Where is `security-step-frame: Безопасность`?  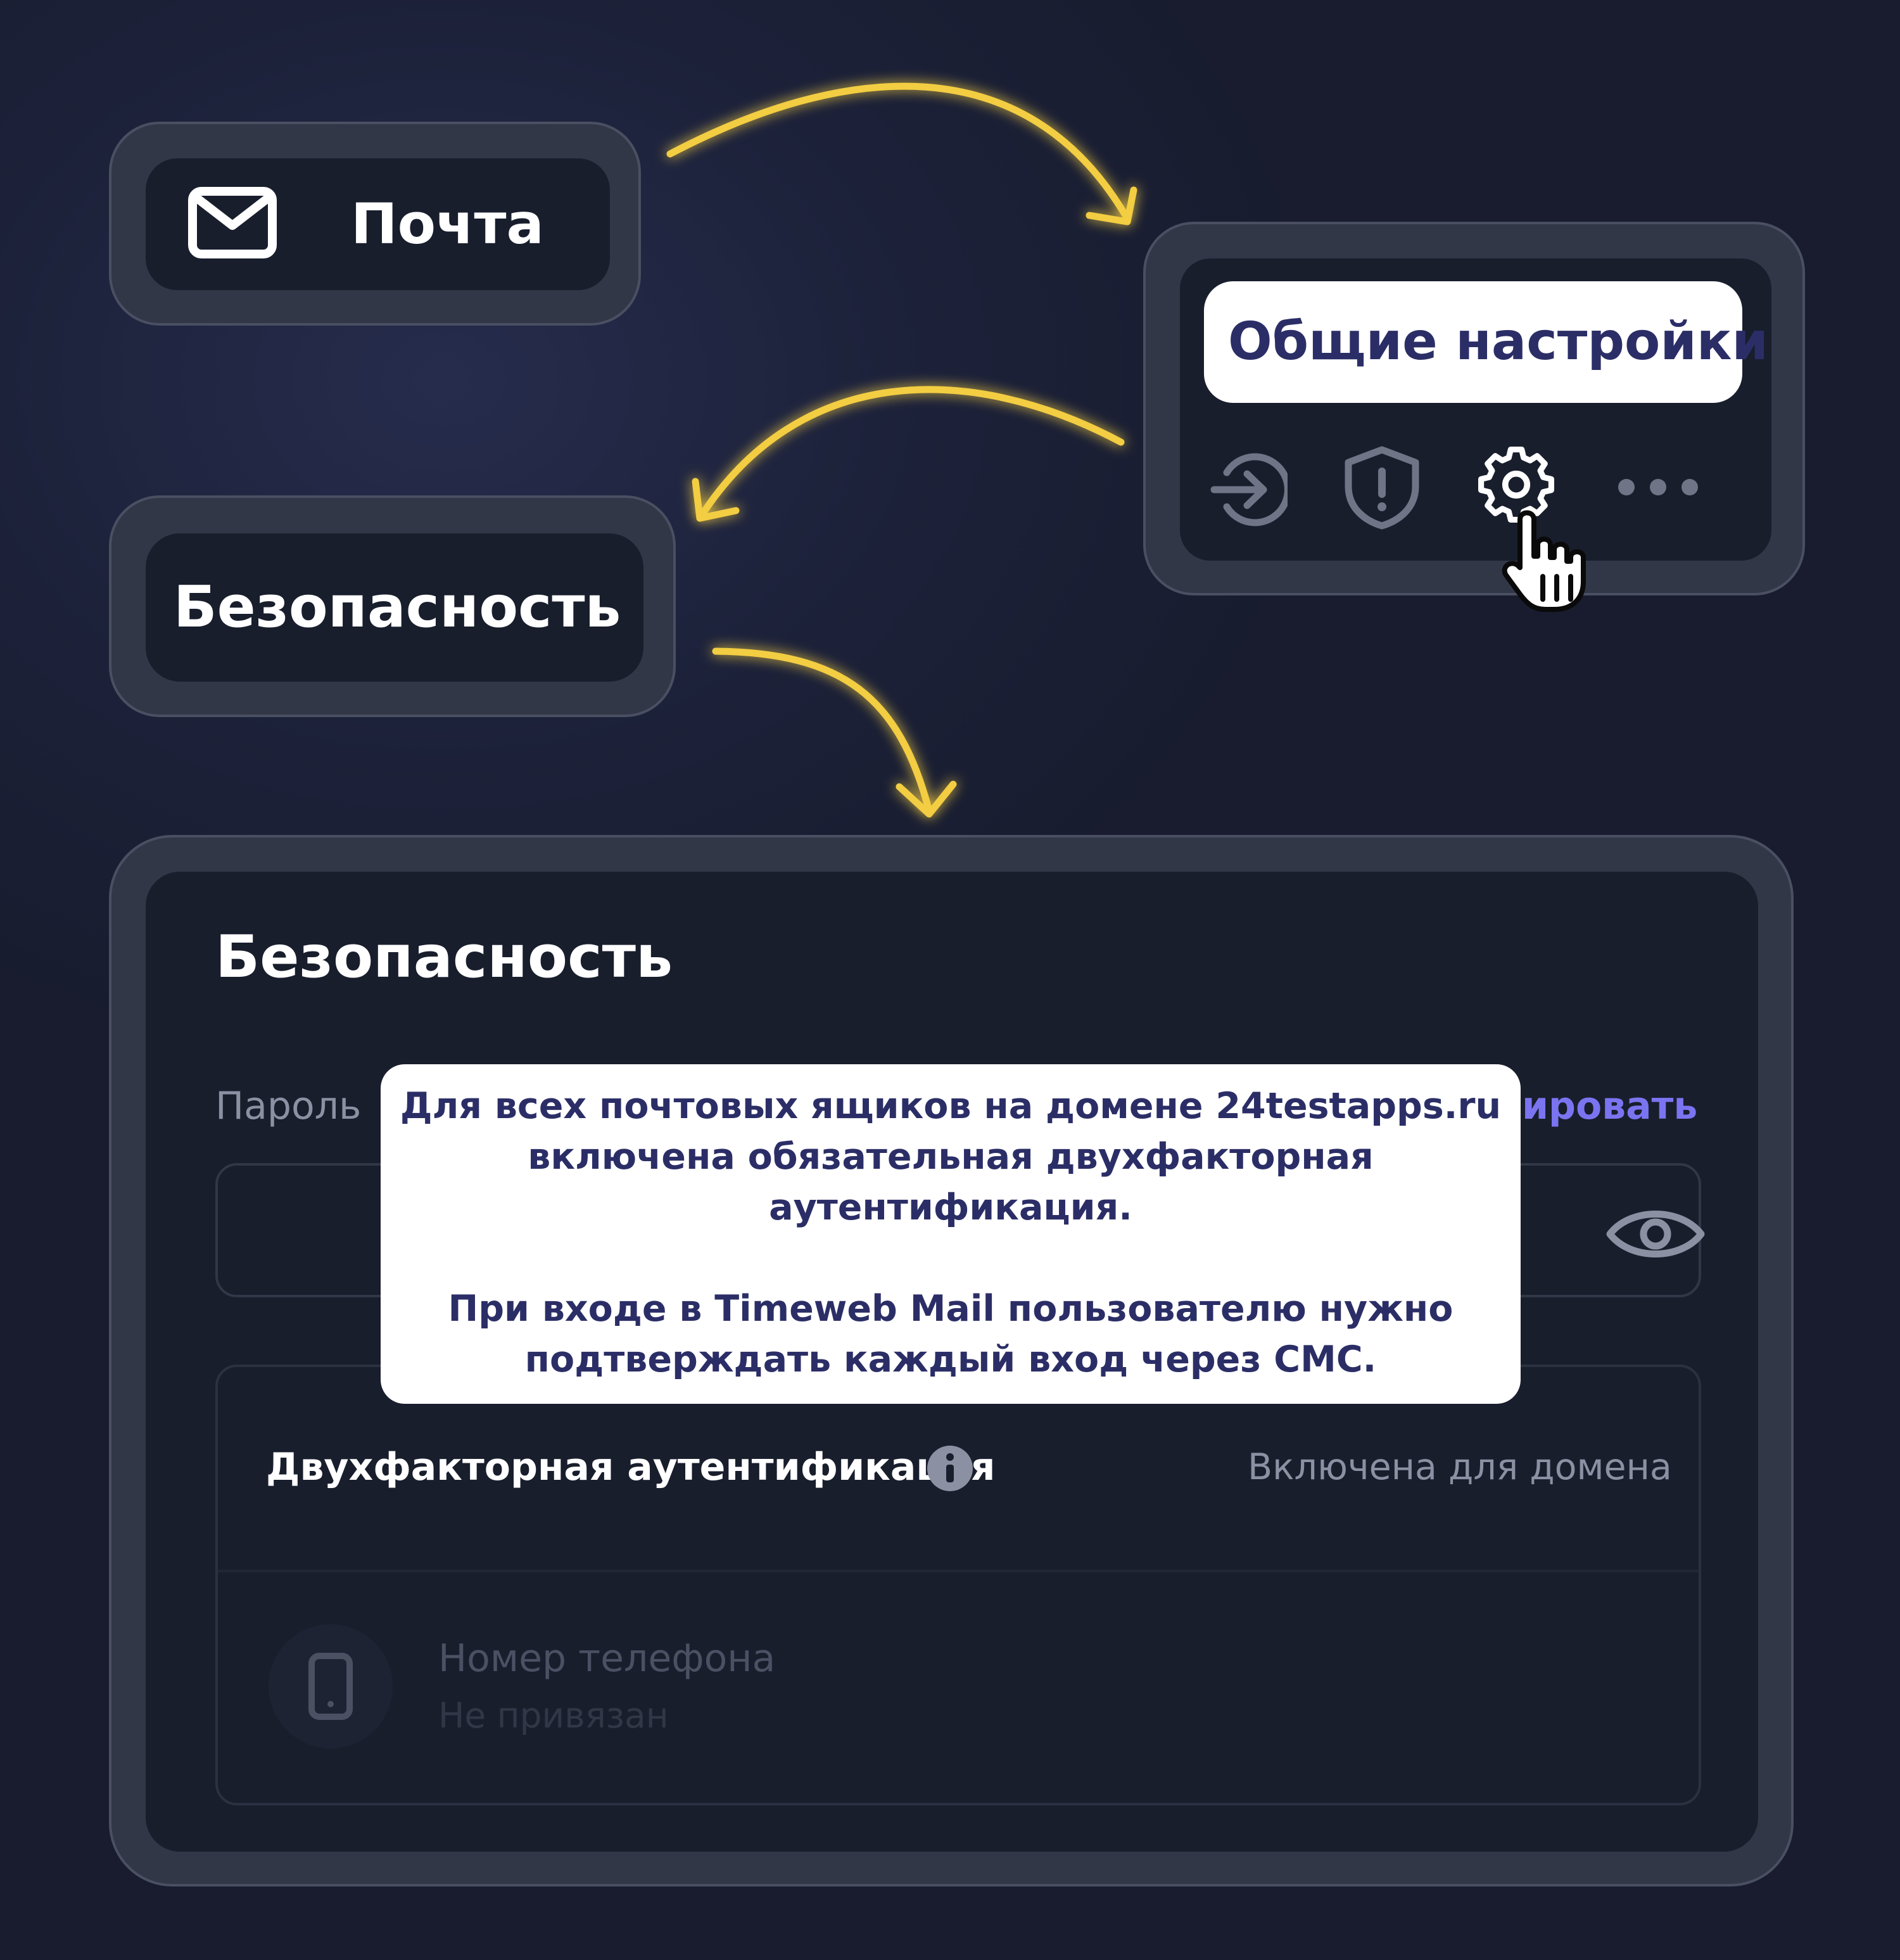
security-step-frame: Безопасность is located at coordinates (392, 606).